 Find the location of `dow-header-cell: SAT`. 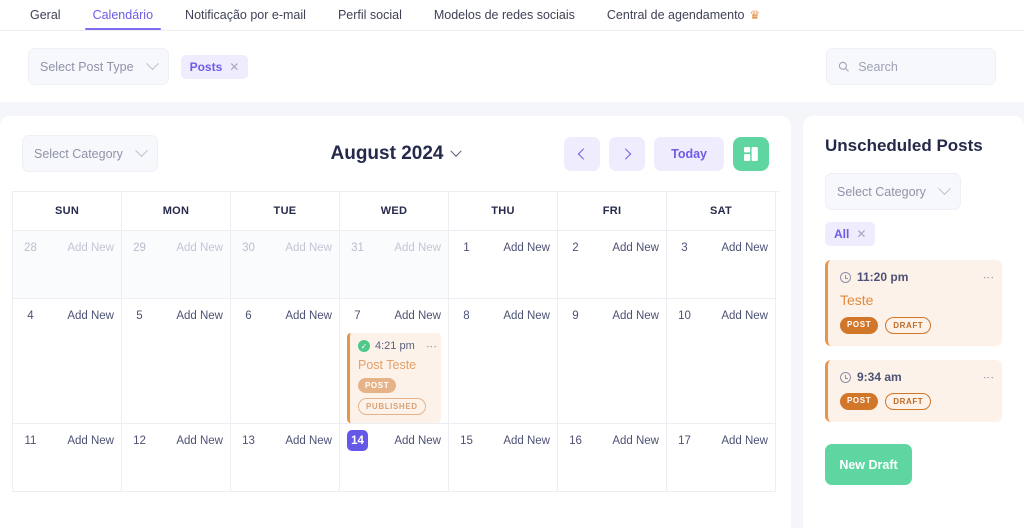

dow-header-cell: SAT is located at coordinates (721, 211).